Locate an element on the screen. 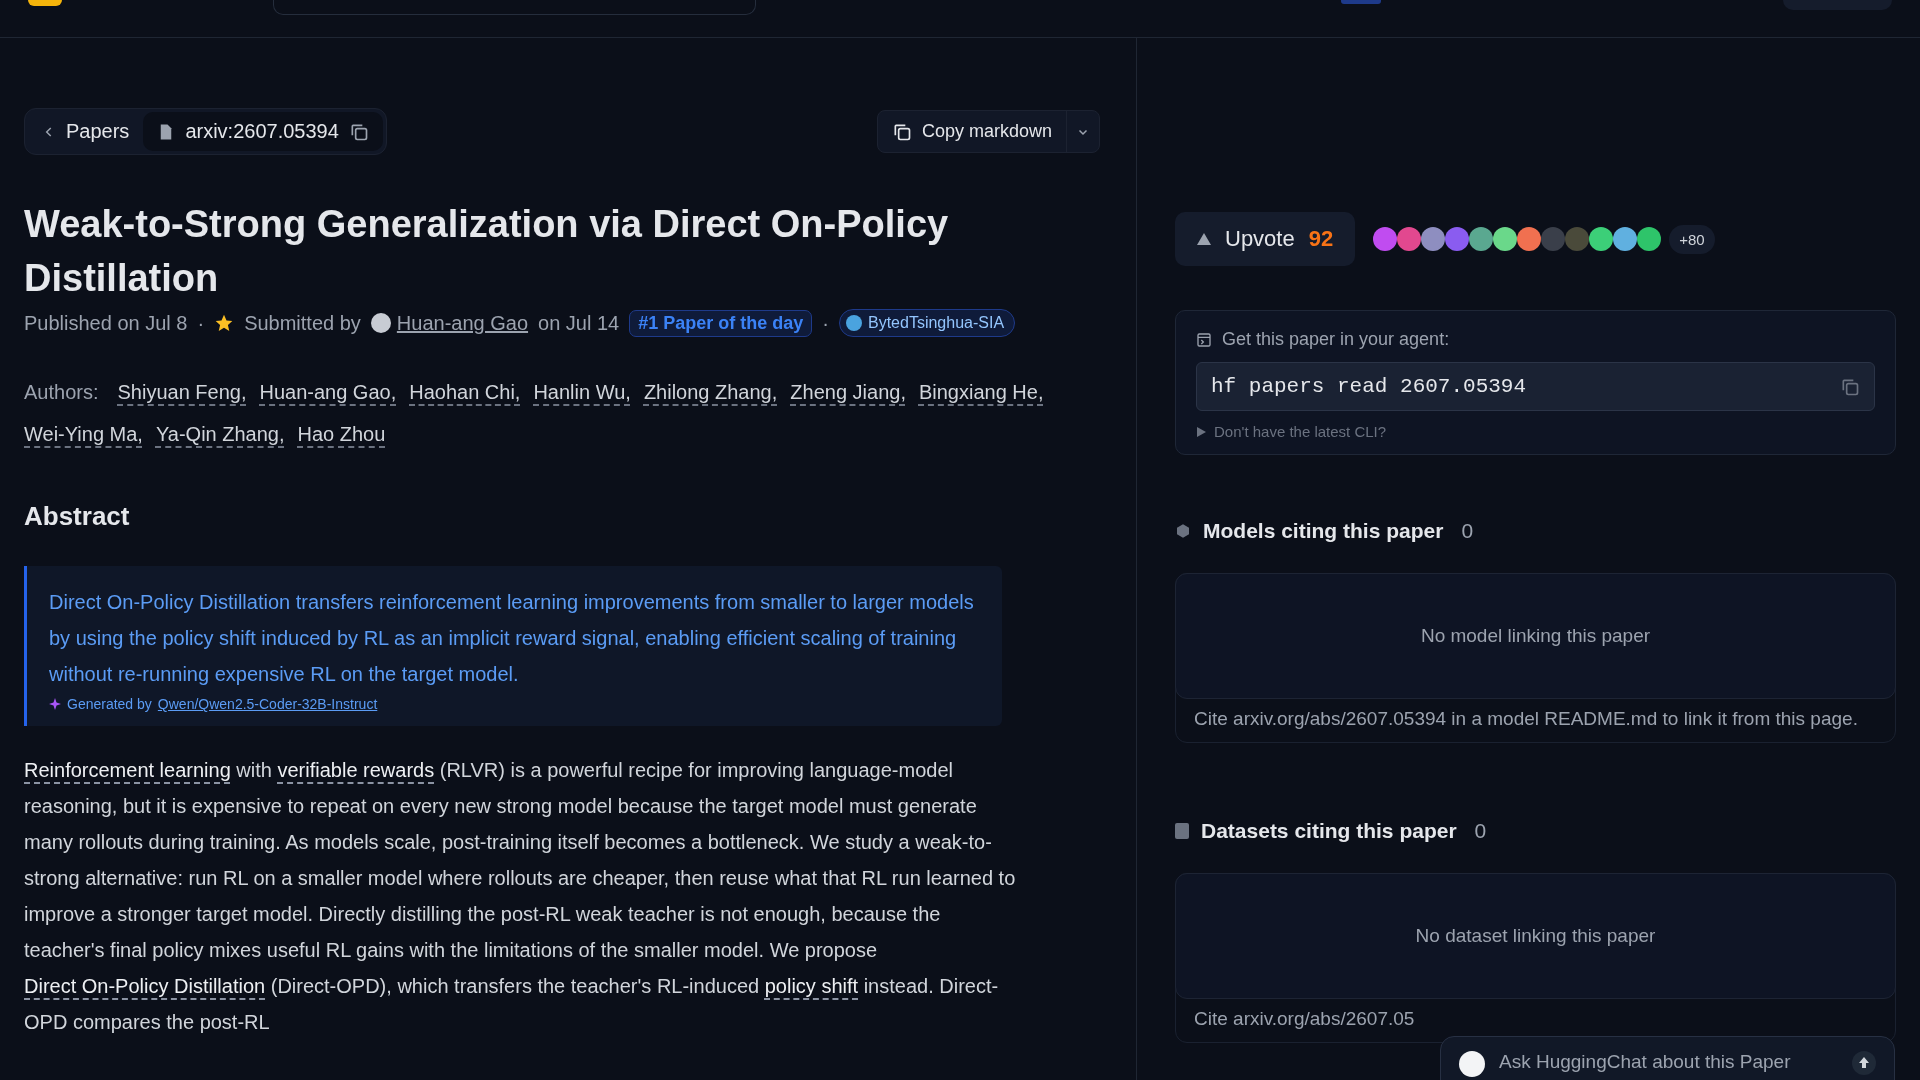 The image size is (1920, 1080). submitted-date: on Jul 14 is located at coordinates (579, 323).